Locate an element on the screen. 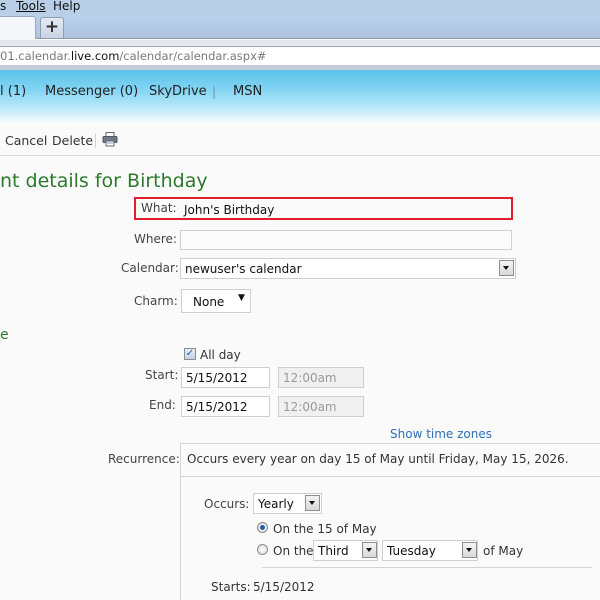  end-date-input: 5/15/2012 is located at coordinates (225, 406).